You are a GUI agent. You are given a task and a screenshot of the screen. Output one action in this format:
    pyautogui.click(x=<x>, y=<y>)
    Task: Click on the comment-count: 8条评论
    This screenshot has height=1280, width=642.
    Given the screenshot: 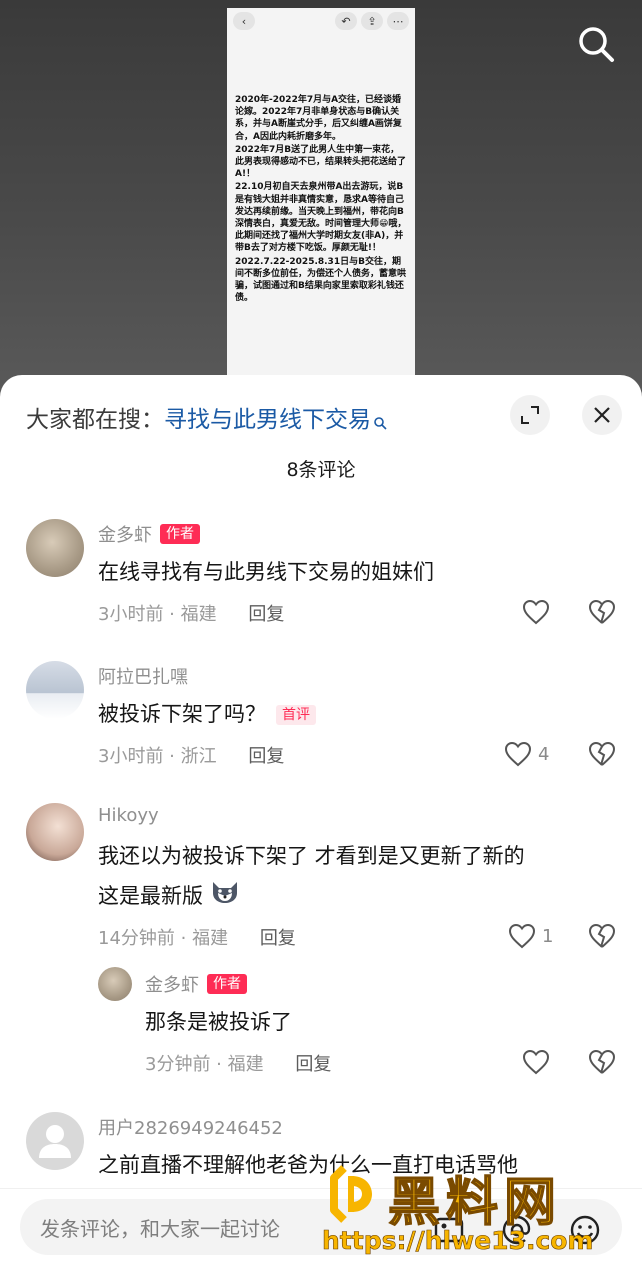 What is the action you would take?
    pyautogui.click(x=321, y=470)
    